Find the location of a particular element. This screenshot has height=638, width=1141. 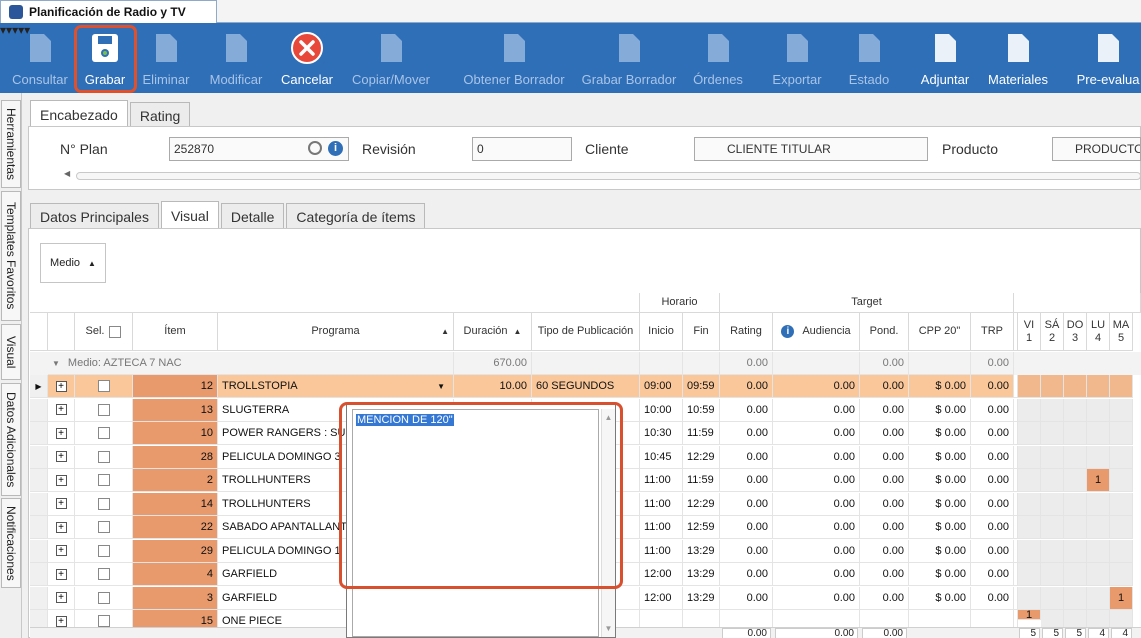

fin-cell: 10:59 is located at coordinates (701, 410).